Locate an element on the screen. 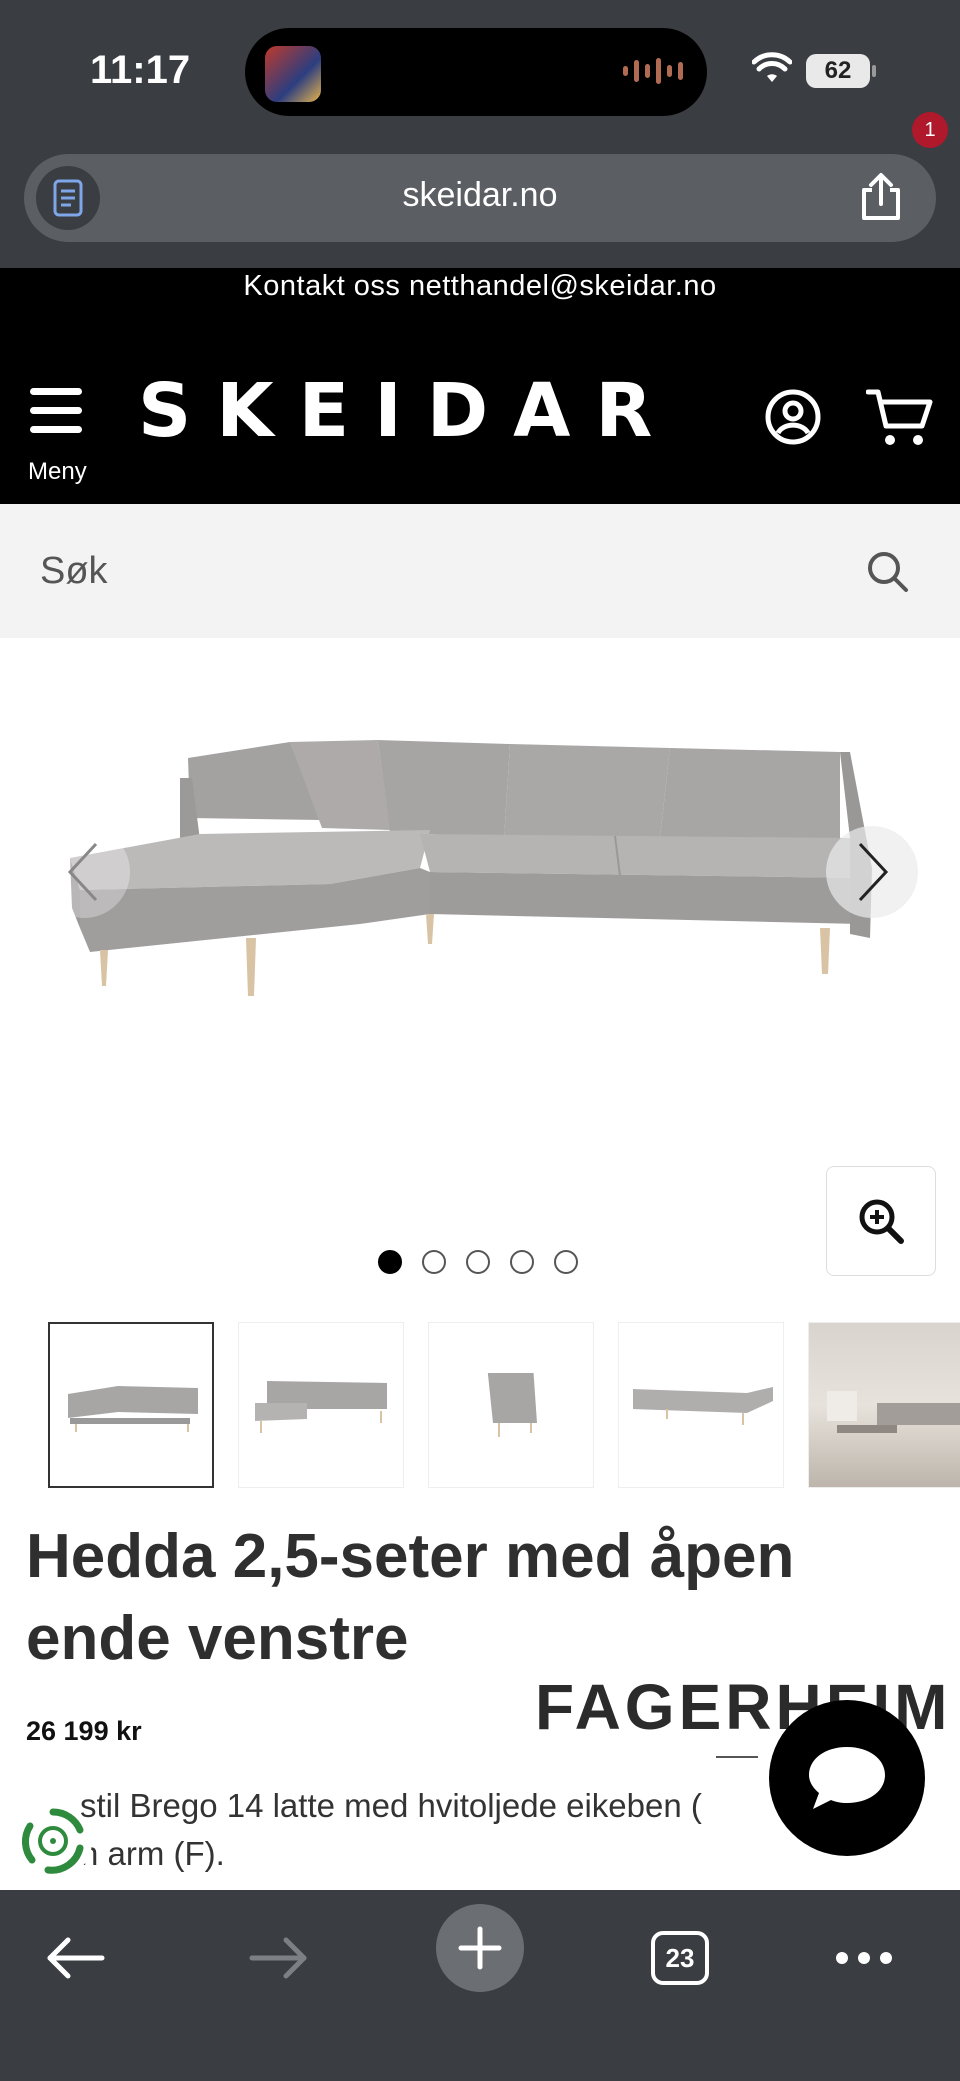 Image resolution: width=960 pixels, height=2081 pixels. share-icon is located at coordinates (881, 197).